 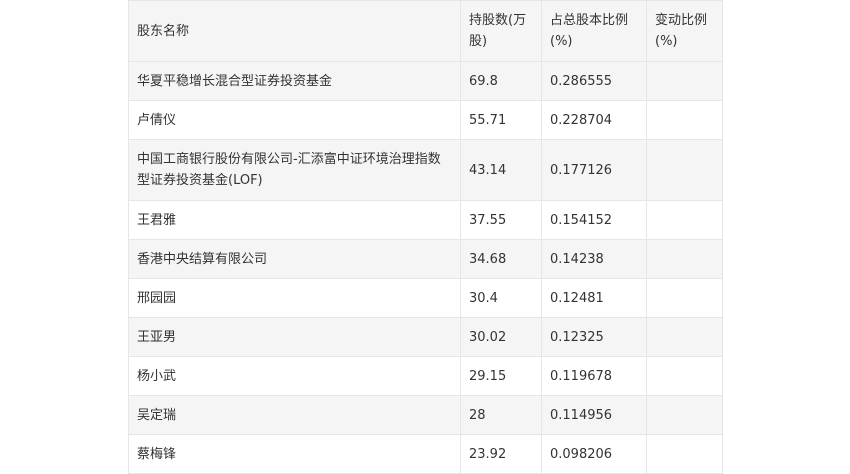 I want to click on ratio-cell: 0.12325, so click(x=594, y=337).